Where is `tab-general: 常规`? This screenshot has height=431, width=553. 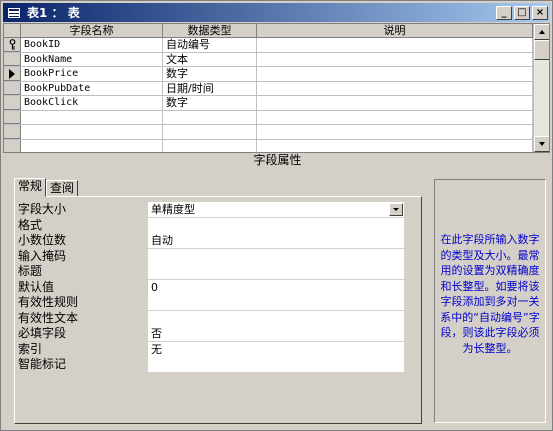 tab-general: 常规 is located at coordinates (30, 187).